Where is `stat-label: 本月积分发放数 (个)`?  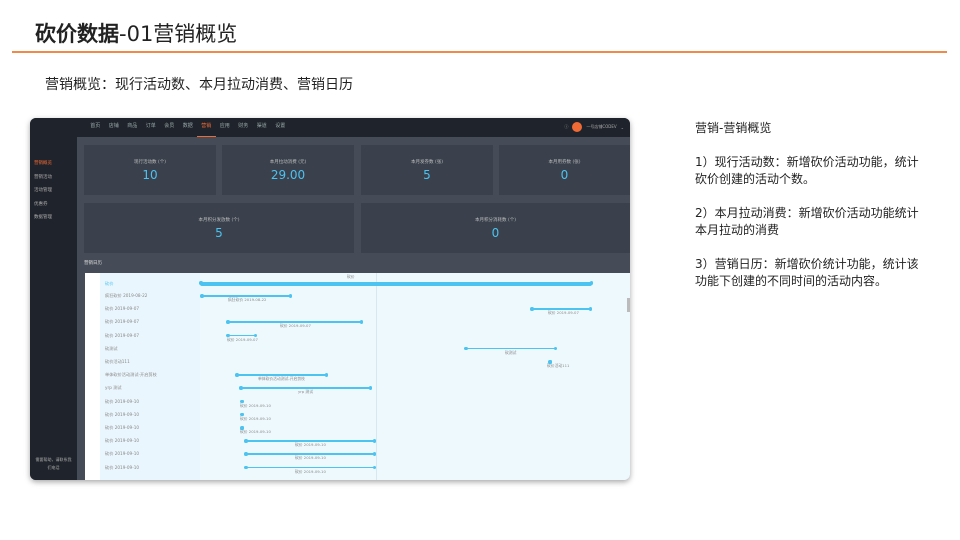 stat-label: 本月积分发放数 (个) is located at coordinates (219, 220).